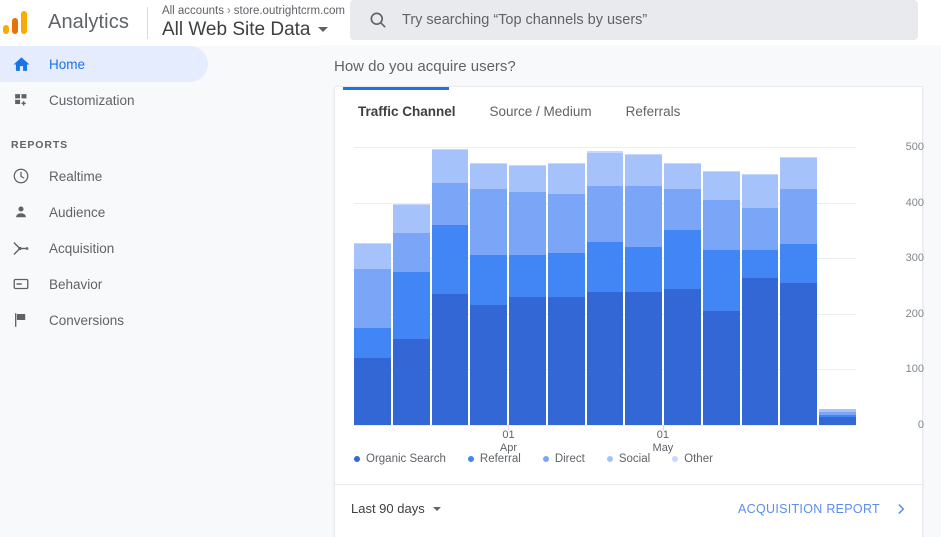  What do you see at coordinates (159, 100) in the screenshot?
I see `sidebar-item-customization: Customization` at bounding box center [159, 100].